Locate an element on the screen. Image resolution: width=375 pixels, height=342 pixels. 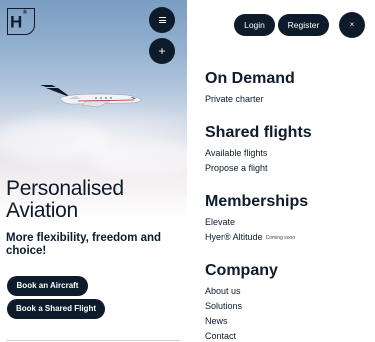
menu-link-label: Hyer® Altitude is located at coordinates (234, 237).